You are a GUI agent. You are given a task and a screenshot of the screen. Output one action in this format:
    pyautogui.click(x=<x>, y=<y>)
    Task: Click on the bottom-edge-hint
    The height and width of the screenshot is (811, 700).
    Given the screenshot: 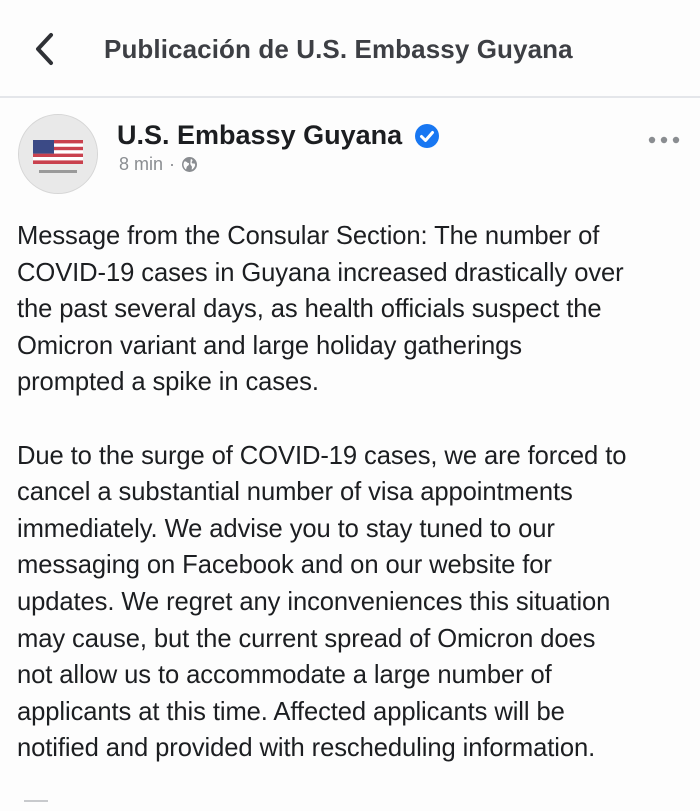 What is the action you would take?
    pyautogui.click(x=36, y=805)
    